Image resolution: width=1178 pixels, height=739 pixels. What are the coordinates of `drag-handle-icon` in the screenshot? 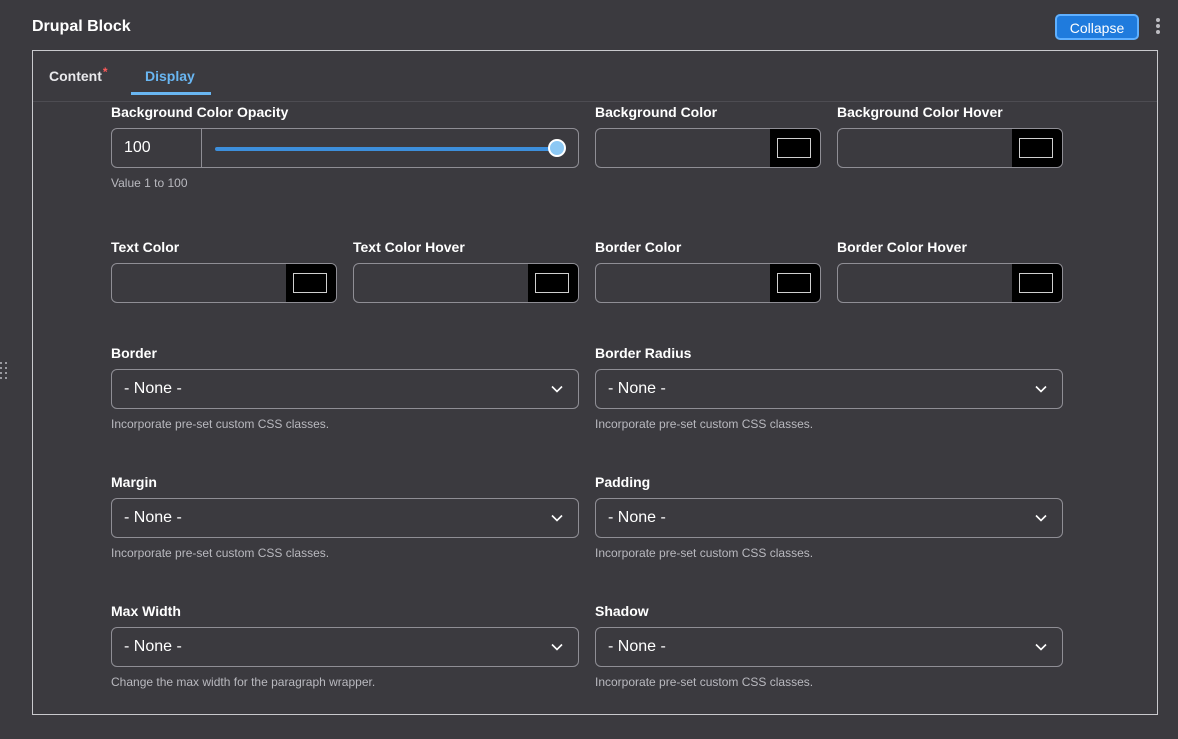 It's located at (4, 371).